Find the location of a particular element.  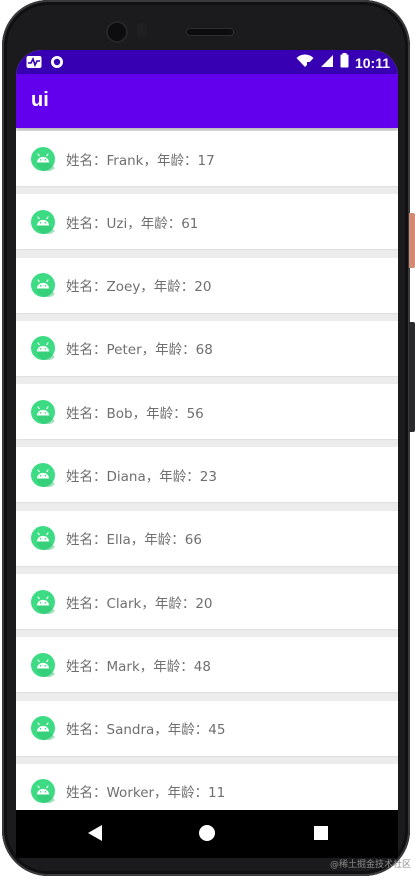

list-item-7: 姓名：Ella，年龄：66 is located at coordinates (207, 538).